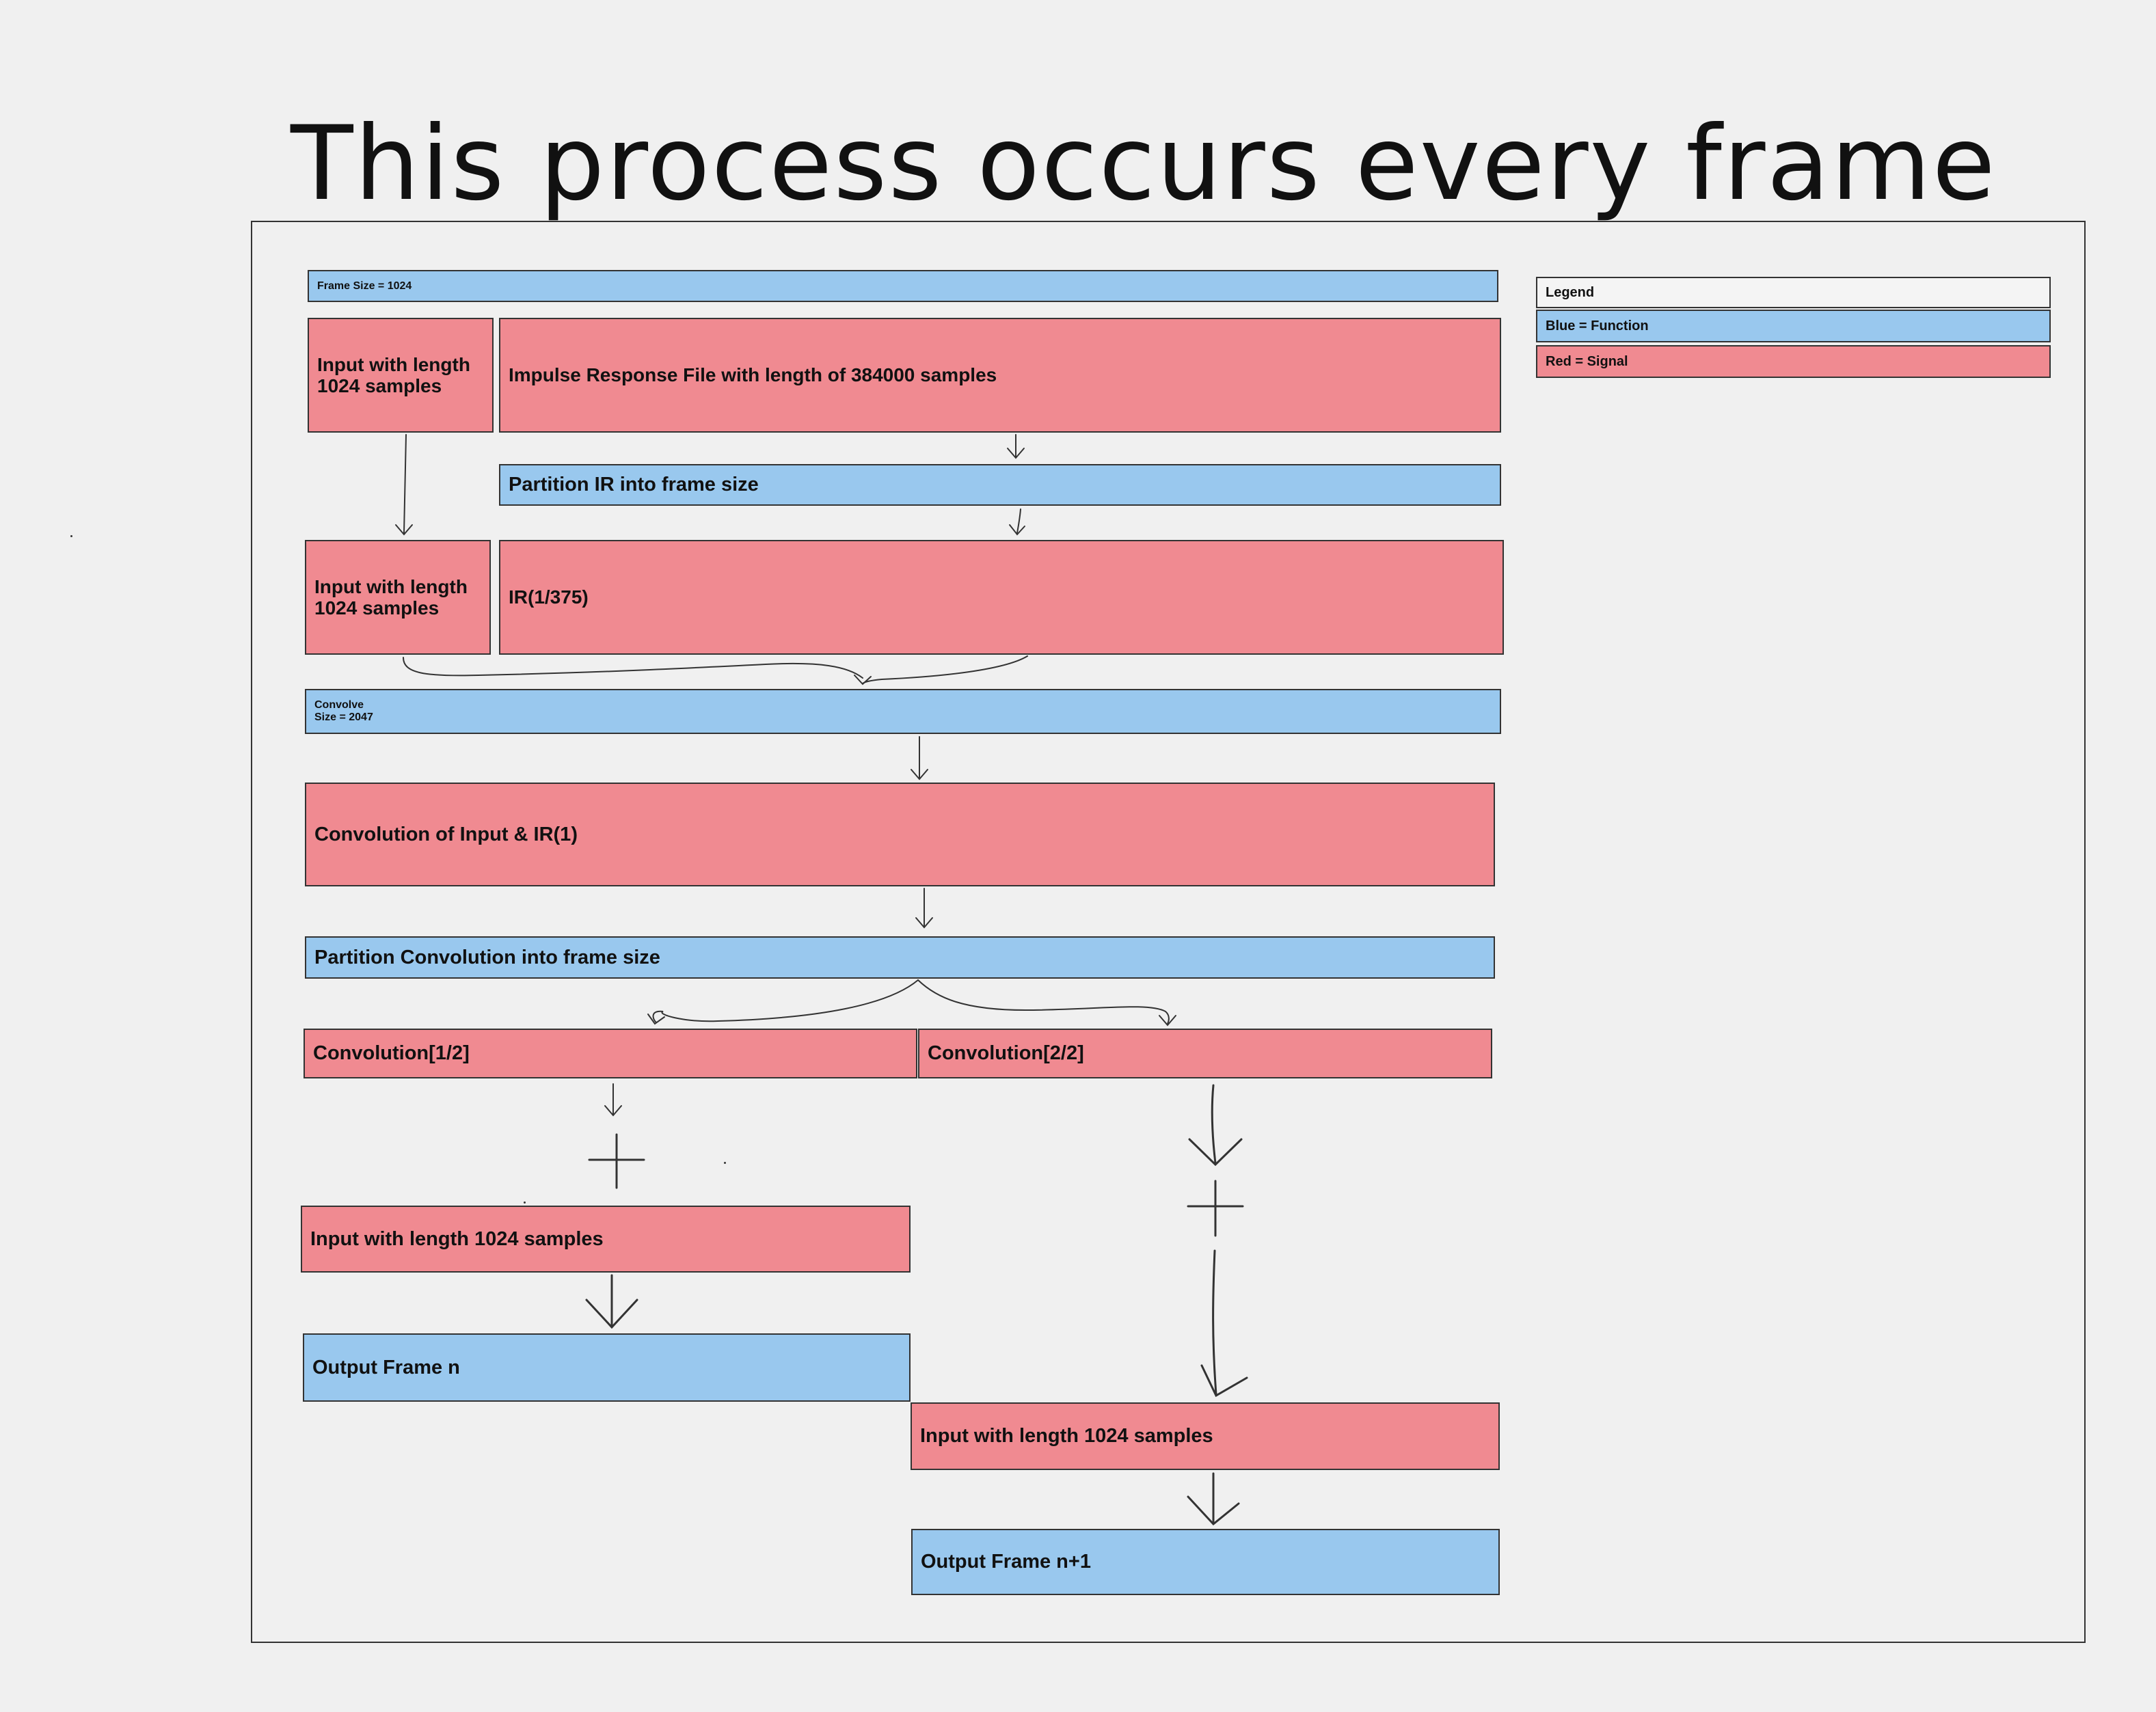 The height and width of the screenshot is (1712, 2156). What do you see at coordinates (919, 758) in the screenshot?
I see `arrow-convolve-to-result` at bounding box center [919, 758].